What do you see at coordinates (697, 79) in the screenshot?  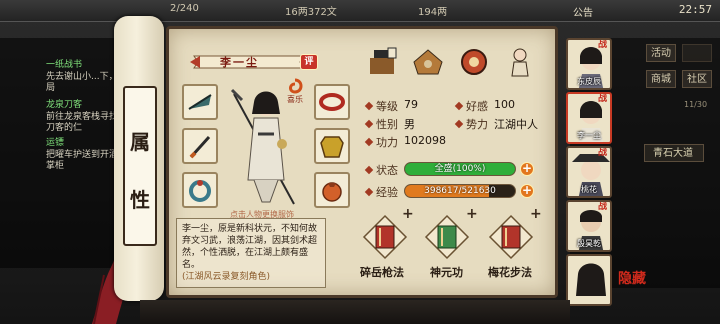 I see `guild-button: 社区` at bounding box center [697, 79].